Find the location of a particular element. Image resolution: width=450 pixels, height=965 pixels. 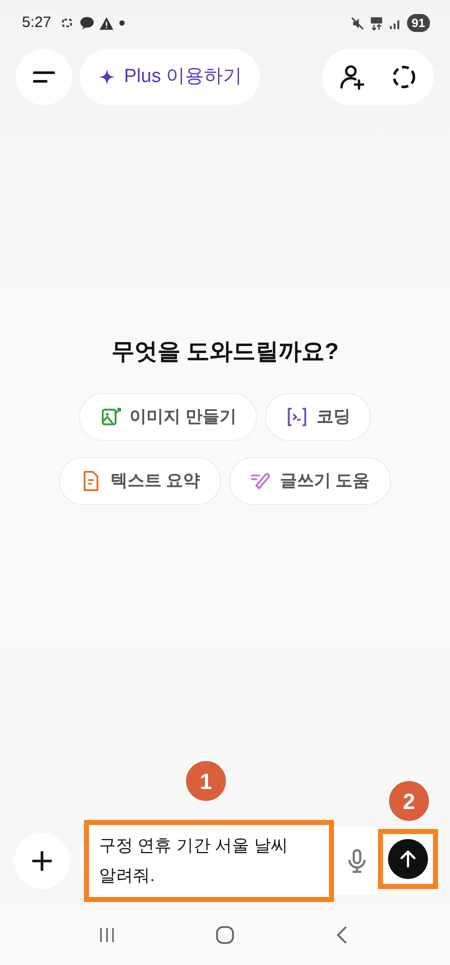

network-icon is located at coordinates (376, 23).